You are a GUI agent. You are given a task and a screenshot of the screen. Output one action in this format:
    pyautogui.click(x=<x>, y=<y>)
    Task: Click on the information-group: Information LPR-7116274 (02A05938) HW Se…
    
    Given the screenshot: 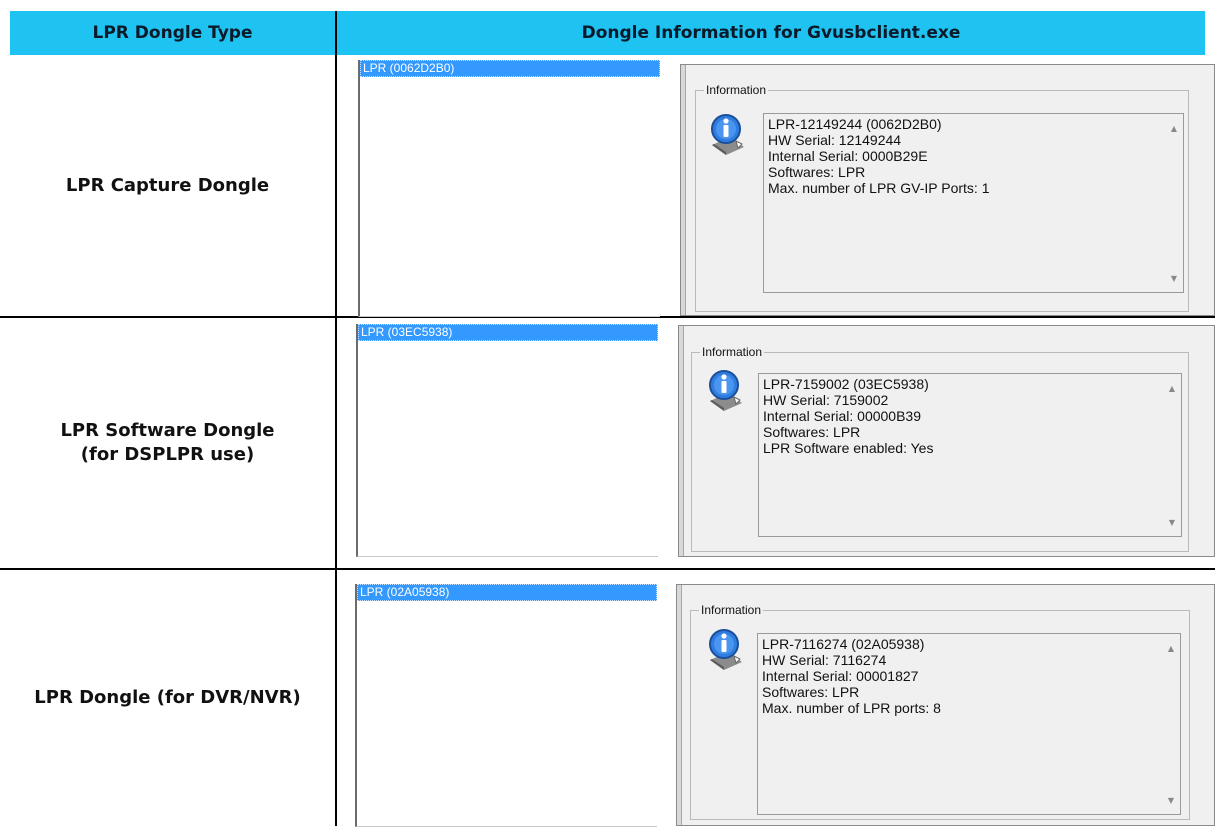 What is the action you would take?
    pyautogui.click(x=940, y=711)
    